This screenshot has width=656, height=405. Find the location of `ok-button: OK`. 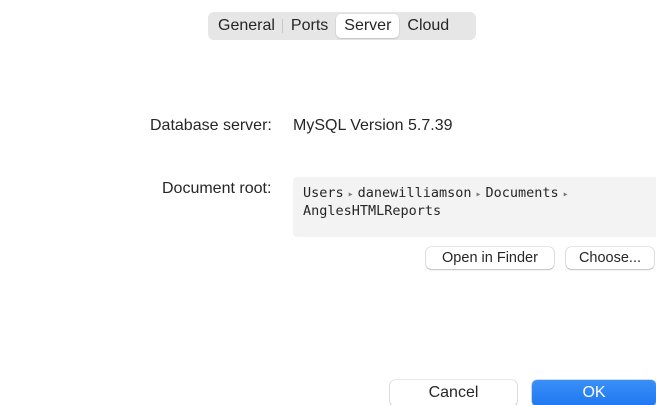

ok-button: OK is located at coordinates (594, 392).